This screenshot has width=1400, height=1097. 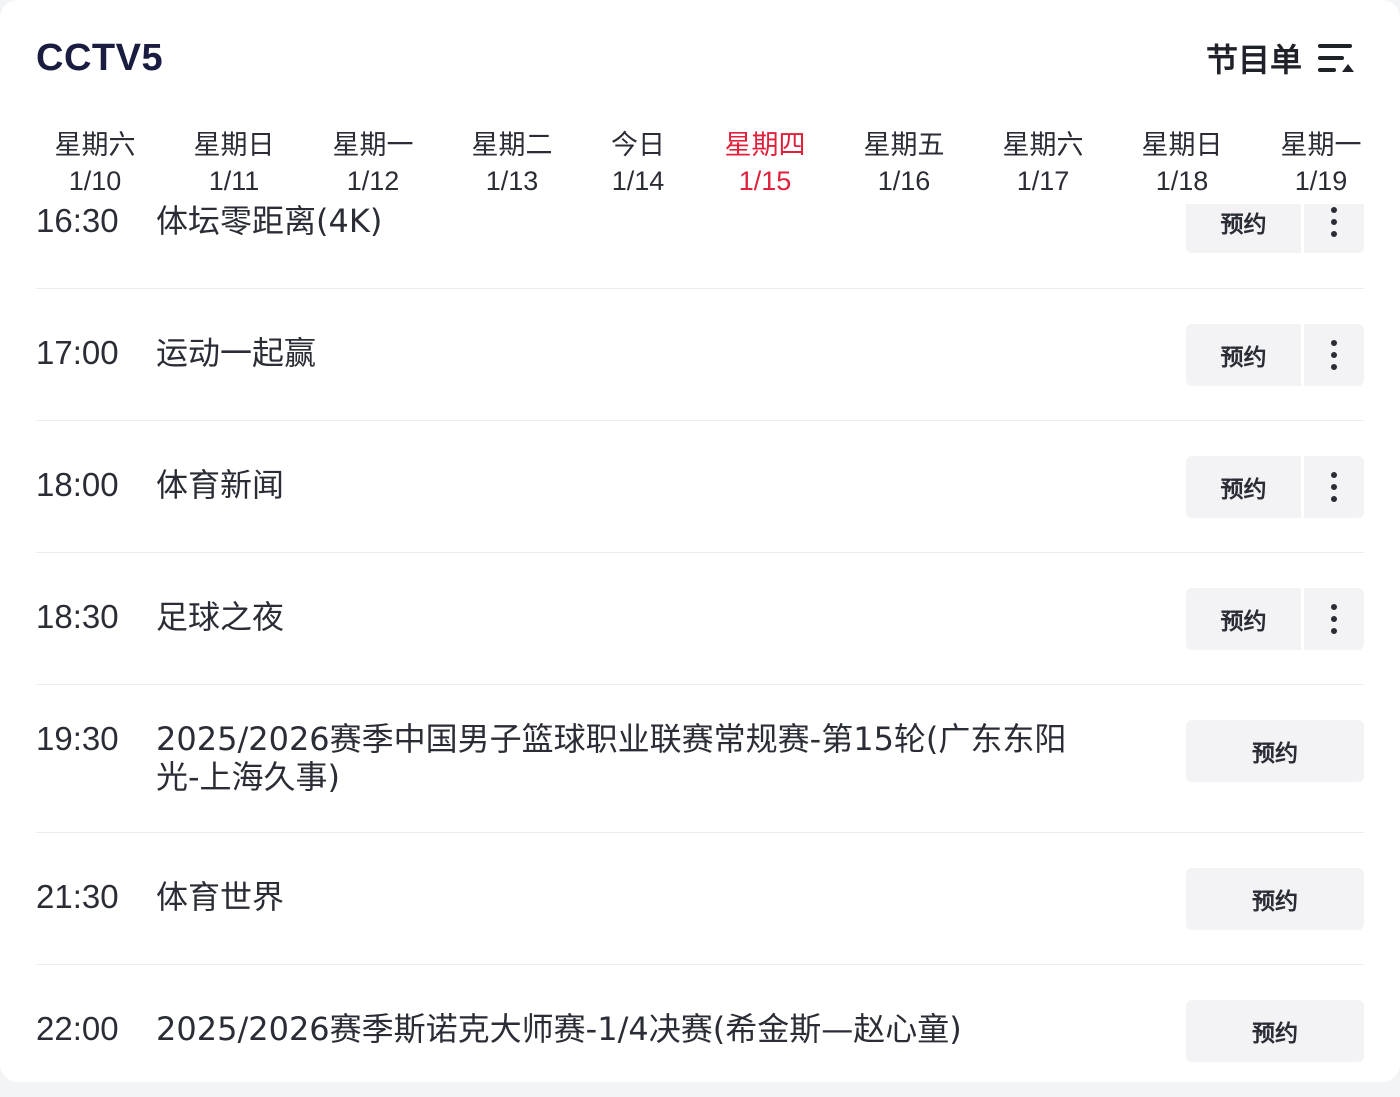 What do you see at coordinates (1182, 163) in the screenshot?
I see `date-tab-8: 星期日 1/18` at bounding box center [1182, 163].